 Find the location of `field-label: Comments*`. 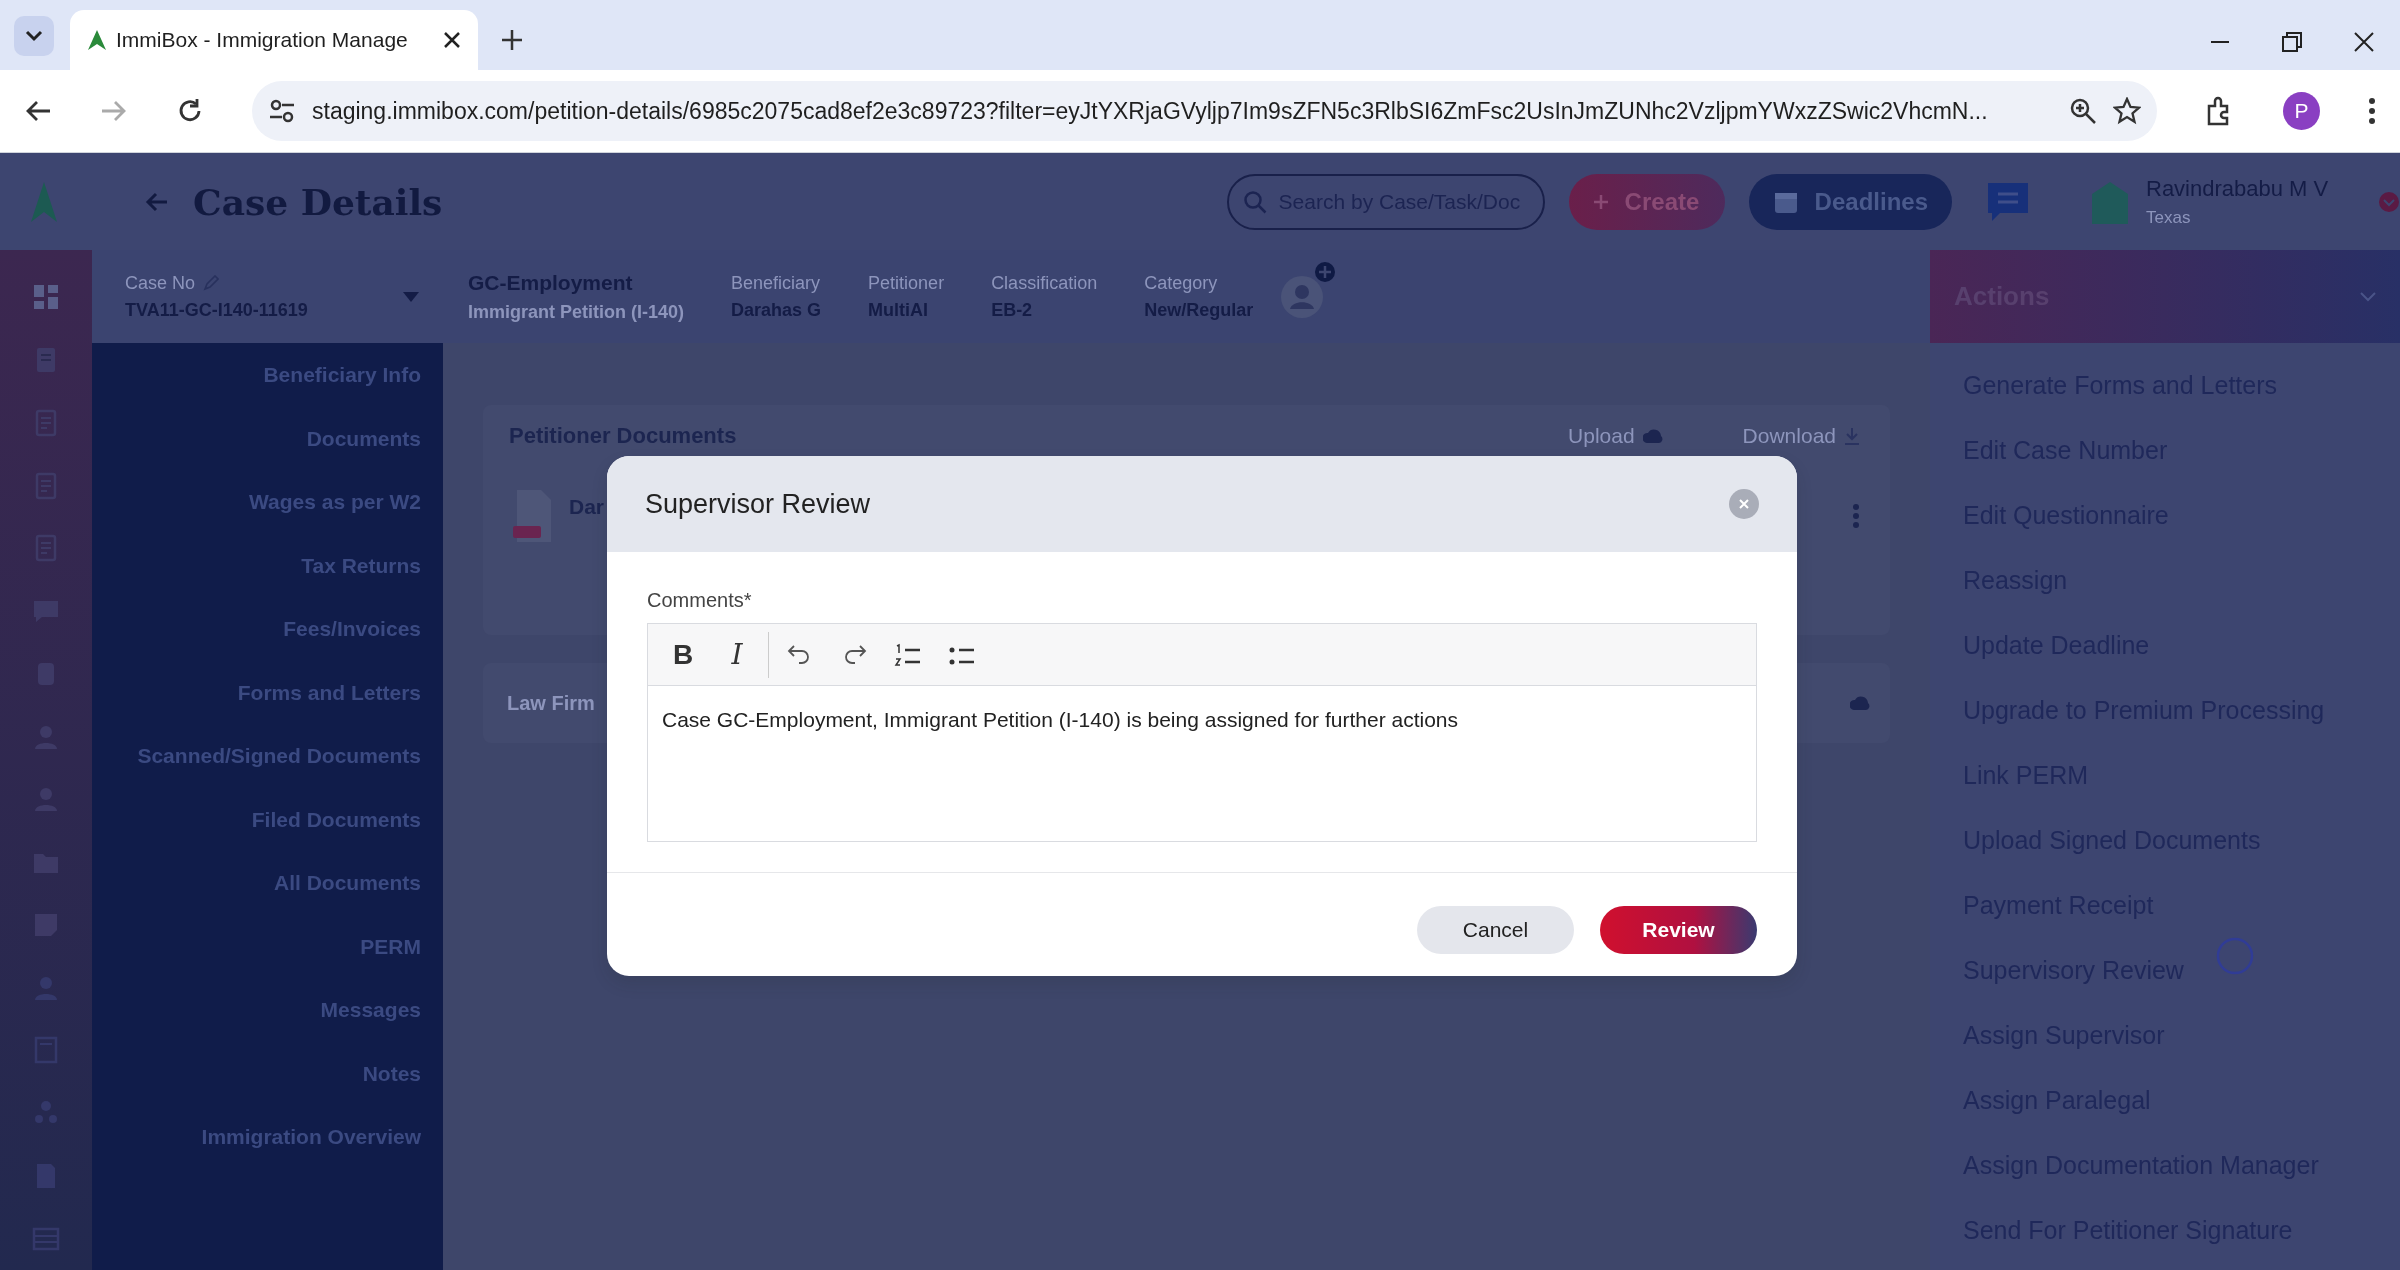

field-label: Comments* is located at coordinates (700, 600).